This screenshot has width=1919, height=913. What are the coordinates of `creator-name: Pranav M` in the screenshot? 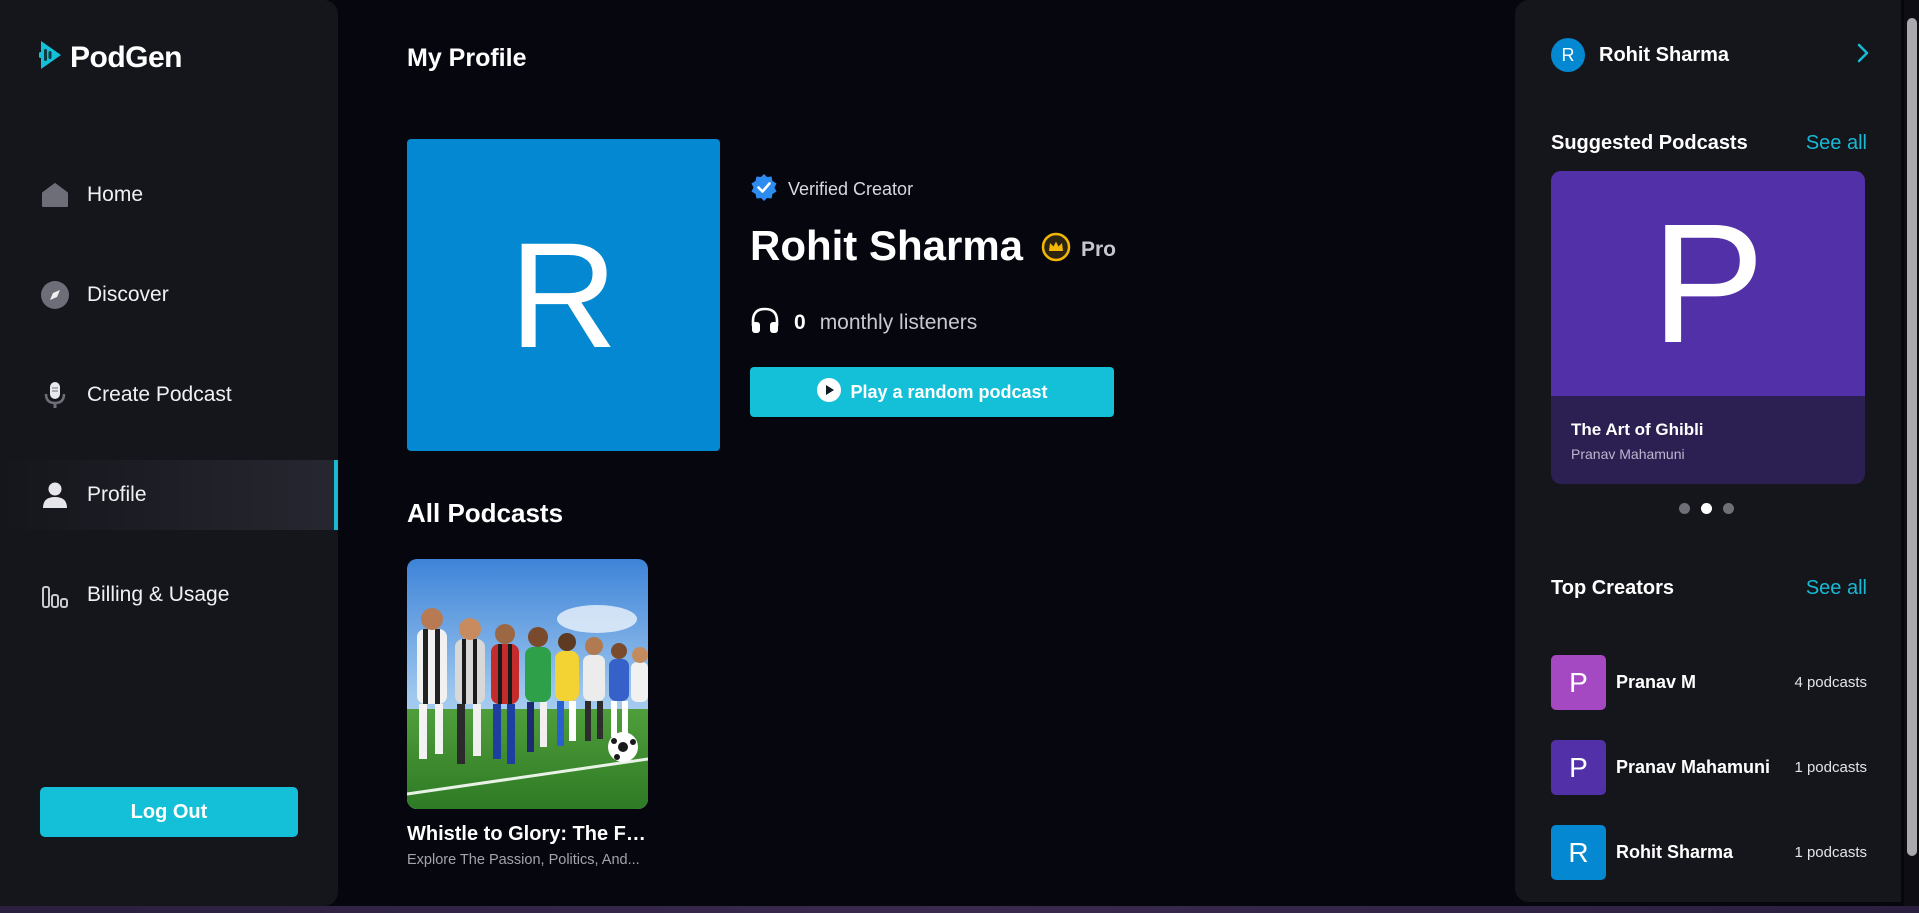 It's located at (1656, 682).